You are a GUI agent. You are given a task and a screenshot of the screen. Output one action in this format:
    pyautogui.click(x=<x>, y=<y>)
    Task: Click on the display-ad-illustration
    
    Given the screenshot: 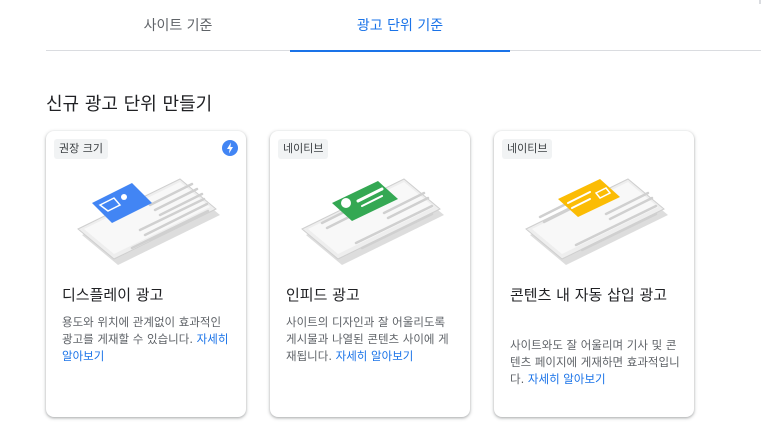 What is the action you would take?
    pyautogui.click(x=148, y=221)
    